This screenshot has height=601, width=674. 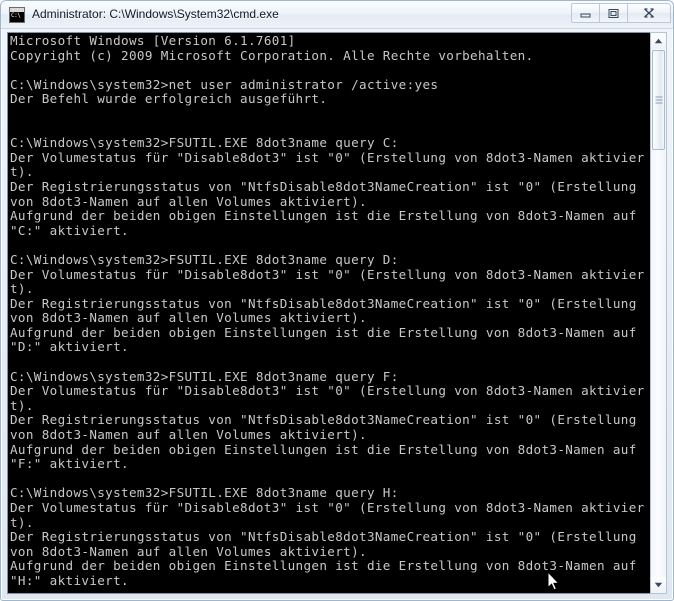 What do you see at coordinates (658, 313) in the screenshot?
I see `vertical-scrollbar` at bounding box center [658, 313].